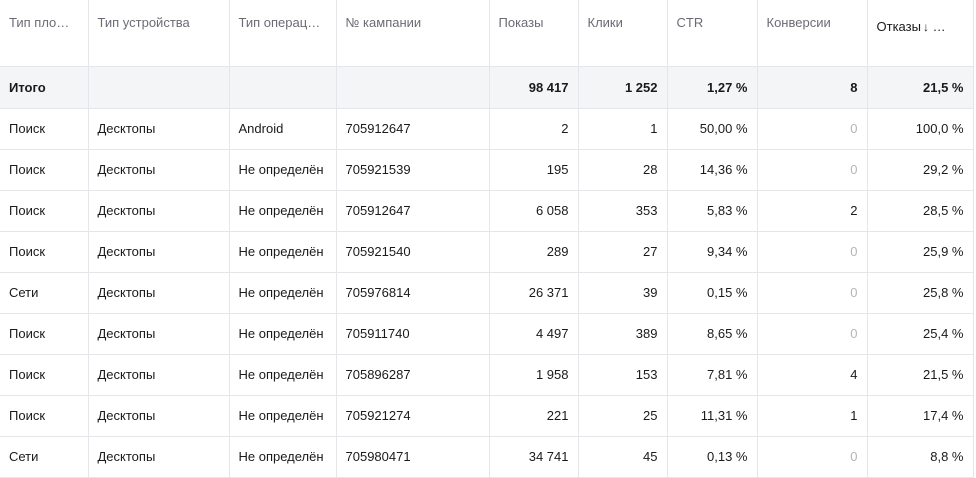 Image resolution: width=976 pixels, height=478 pixels. Describe the element at coordinates (44, 87) in the screenshot. I see `total-cell: Итого` at that location.